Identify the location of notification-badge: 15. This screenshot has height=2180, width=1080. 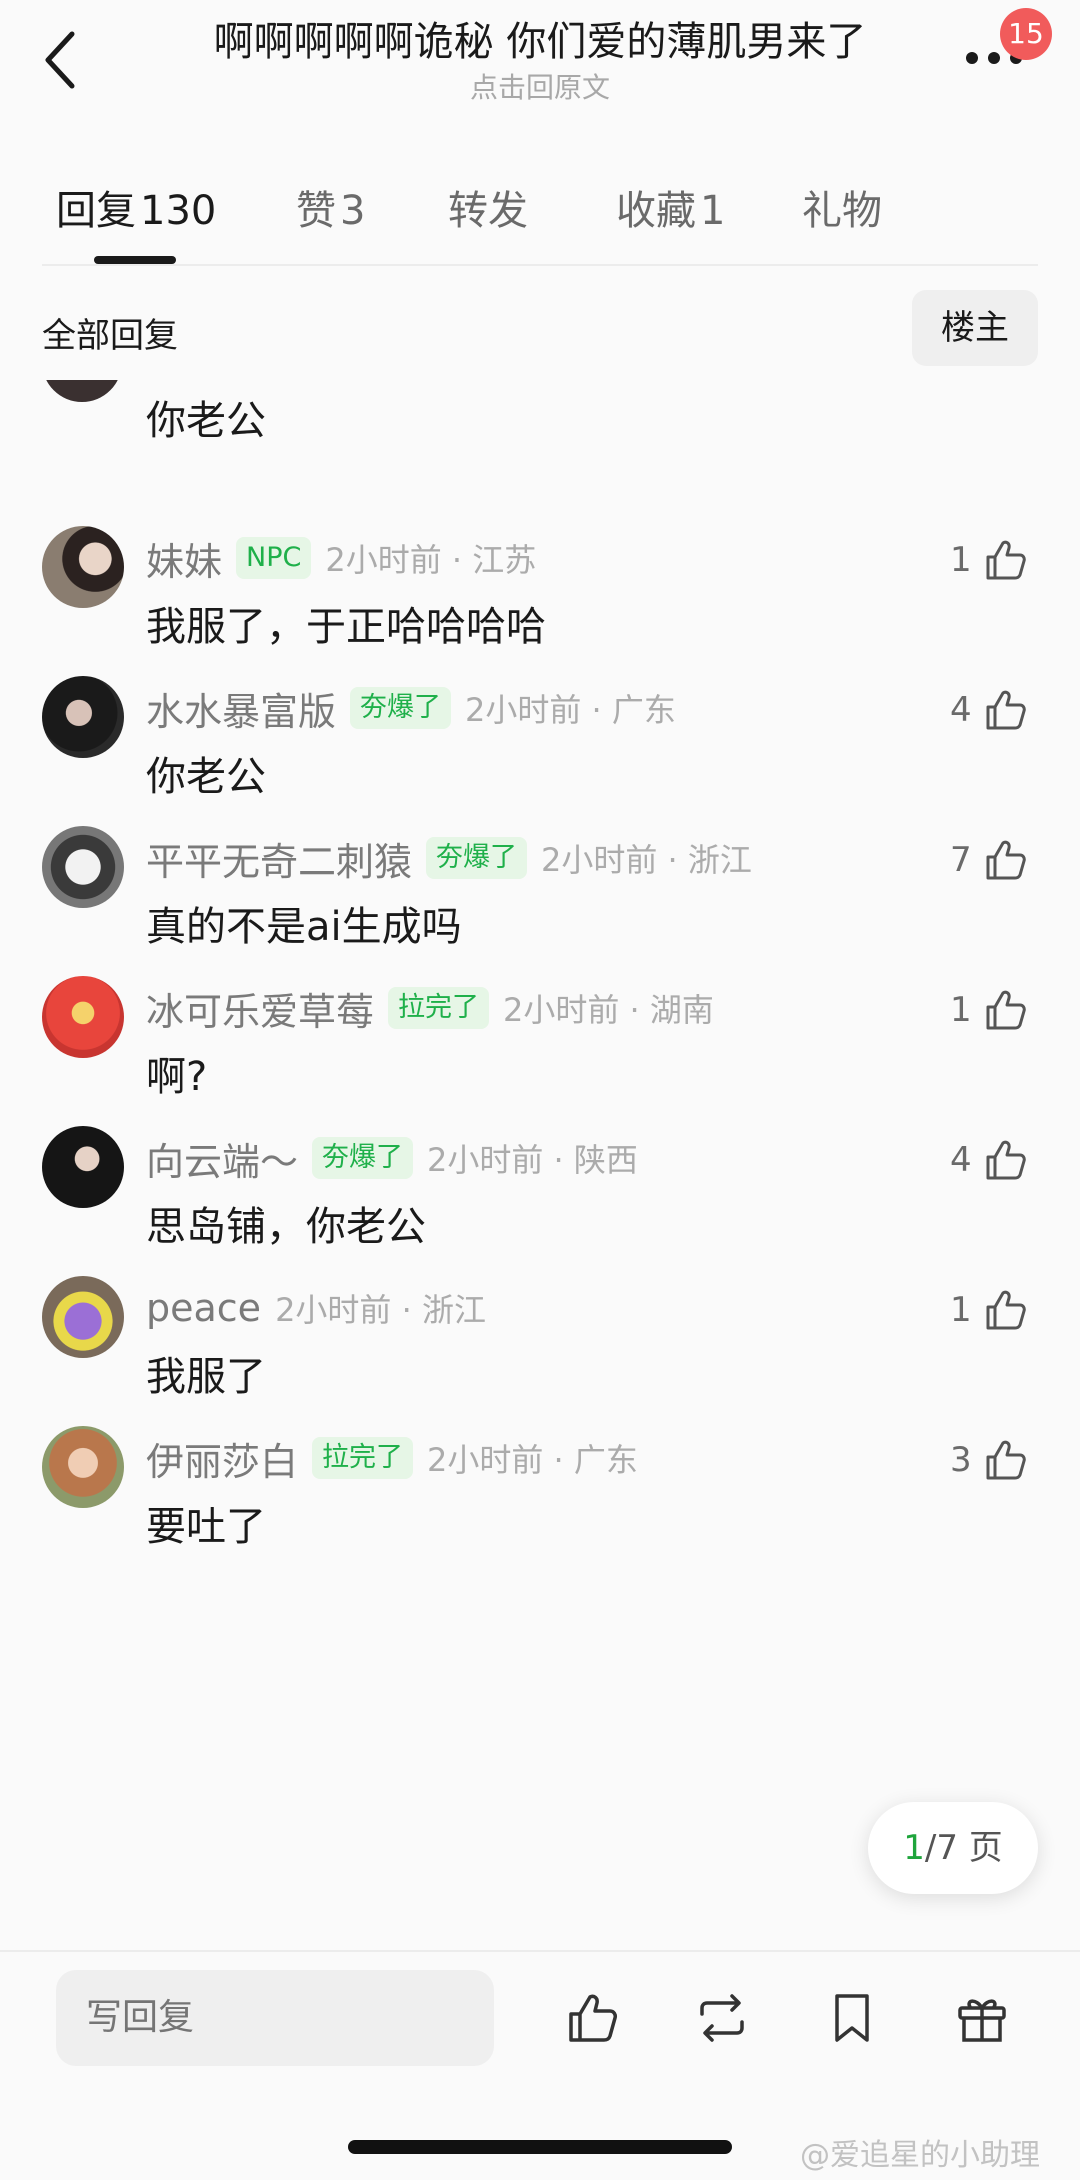
(1026, 34).